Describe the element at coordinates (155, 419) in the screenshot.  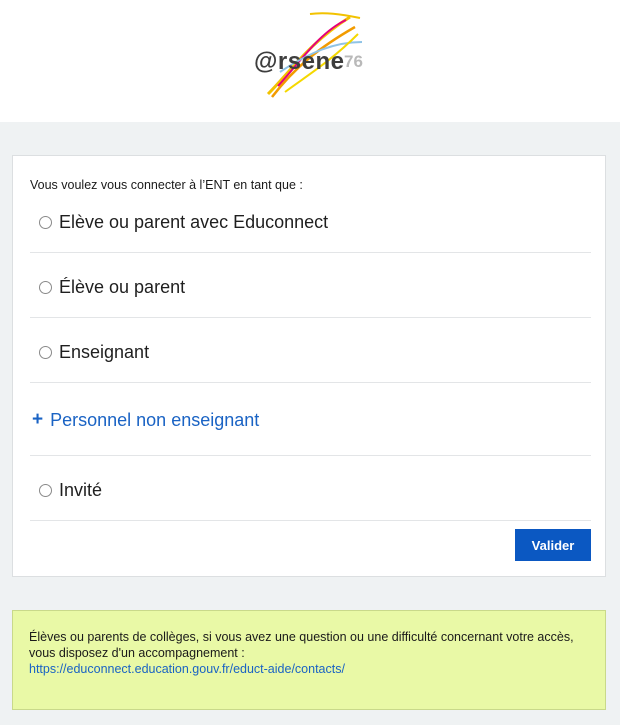
I see `expand-label: Personnel non enseignant` at that location.